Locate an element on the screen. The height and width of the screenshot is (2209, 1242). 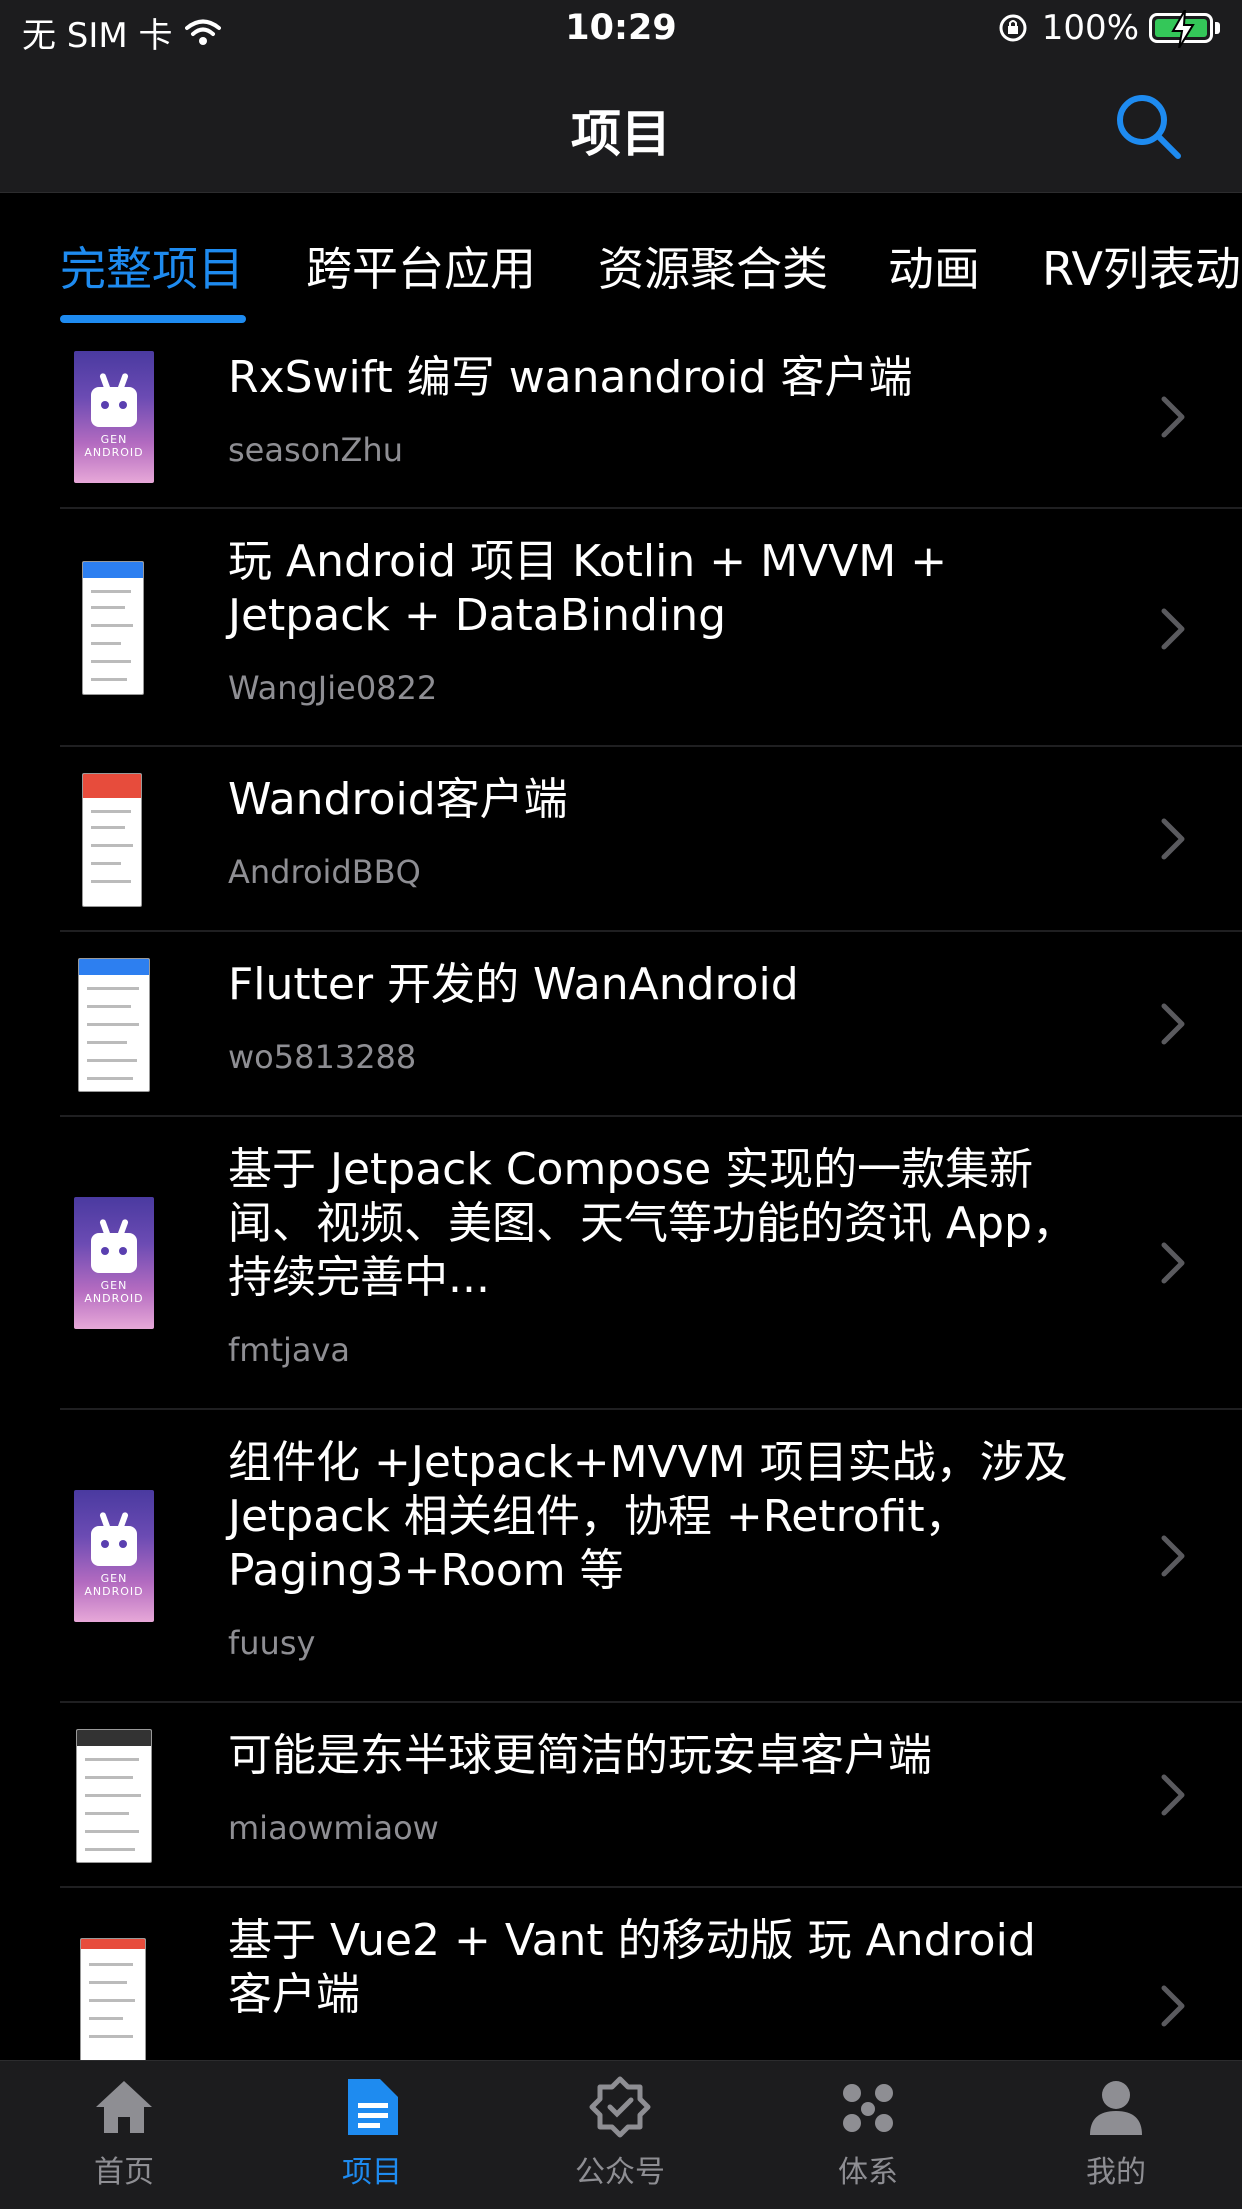
list-item: 基于 Vue2 + Vant 的移动版 玩 Android 客户端 is located at coordinates (651, 1974).